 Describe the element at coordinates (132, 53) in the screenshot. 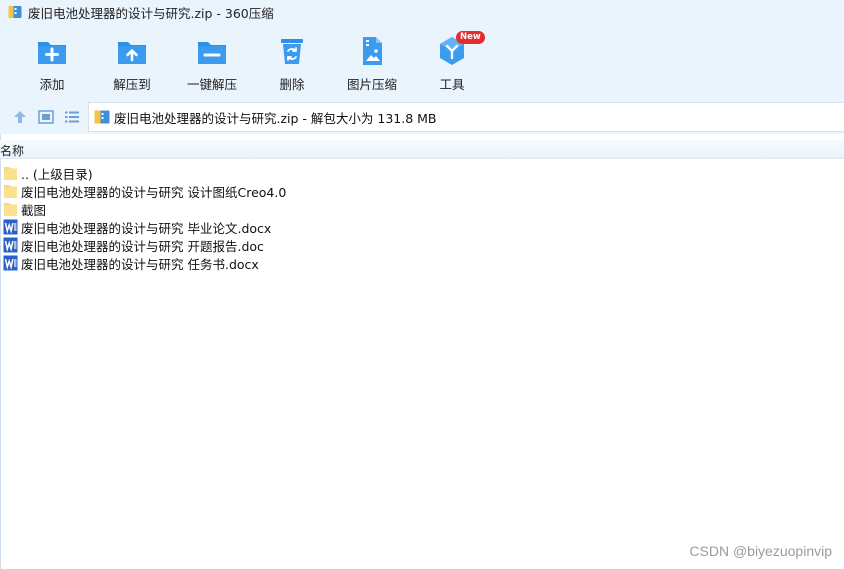

I see `extract-to-icon` at that location.